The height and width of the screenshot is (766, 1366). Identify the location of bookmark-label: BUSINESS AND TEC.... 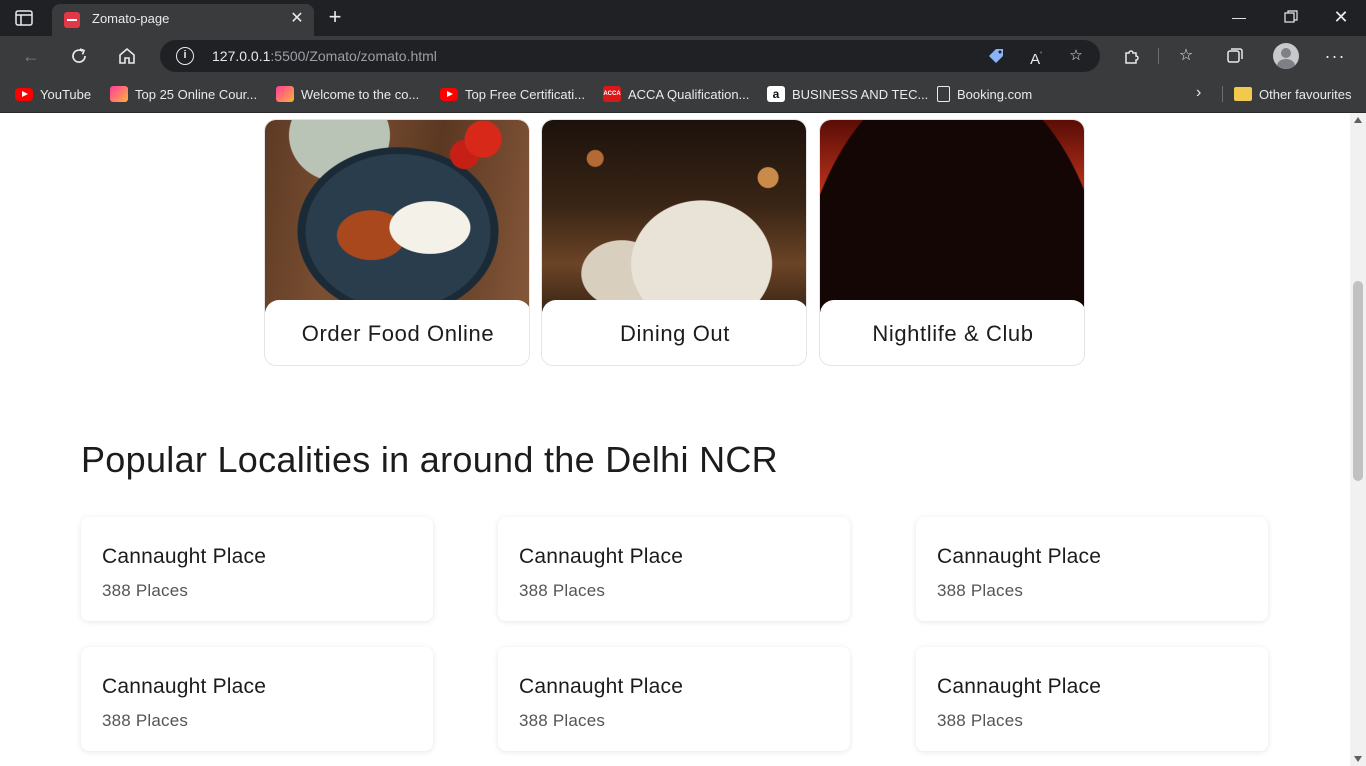
(860, 94).